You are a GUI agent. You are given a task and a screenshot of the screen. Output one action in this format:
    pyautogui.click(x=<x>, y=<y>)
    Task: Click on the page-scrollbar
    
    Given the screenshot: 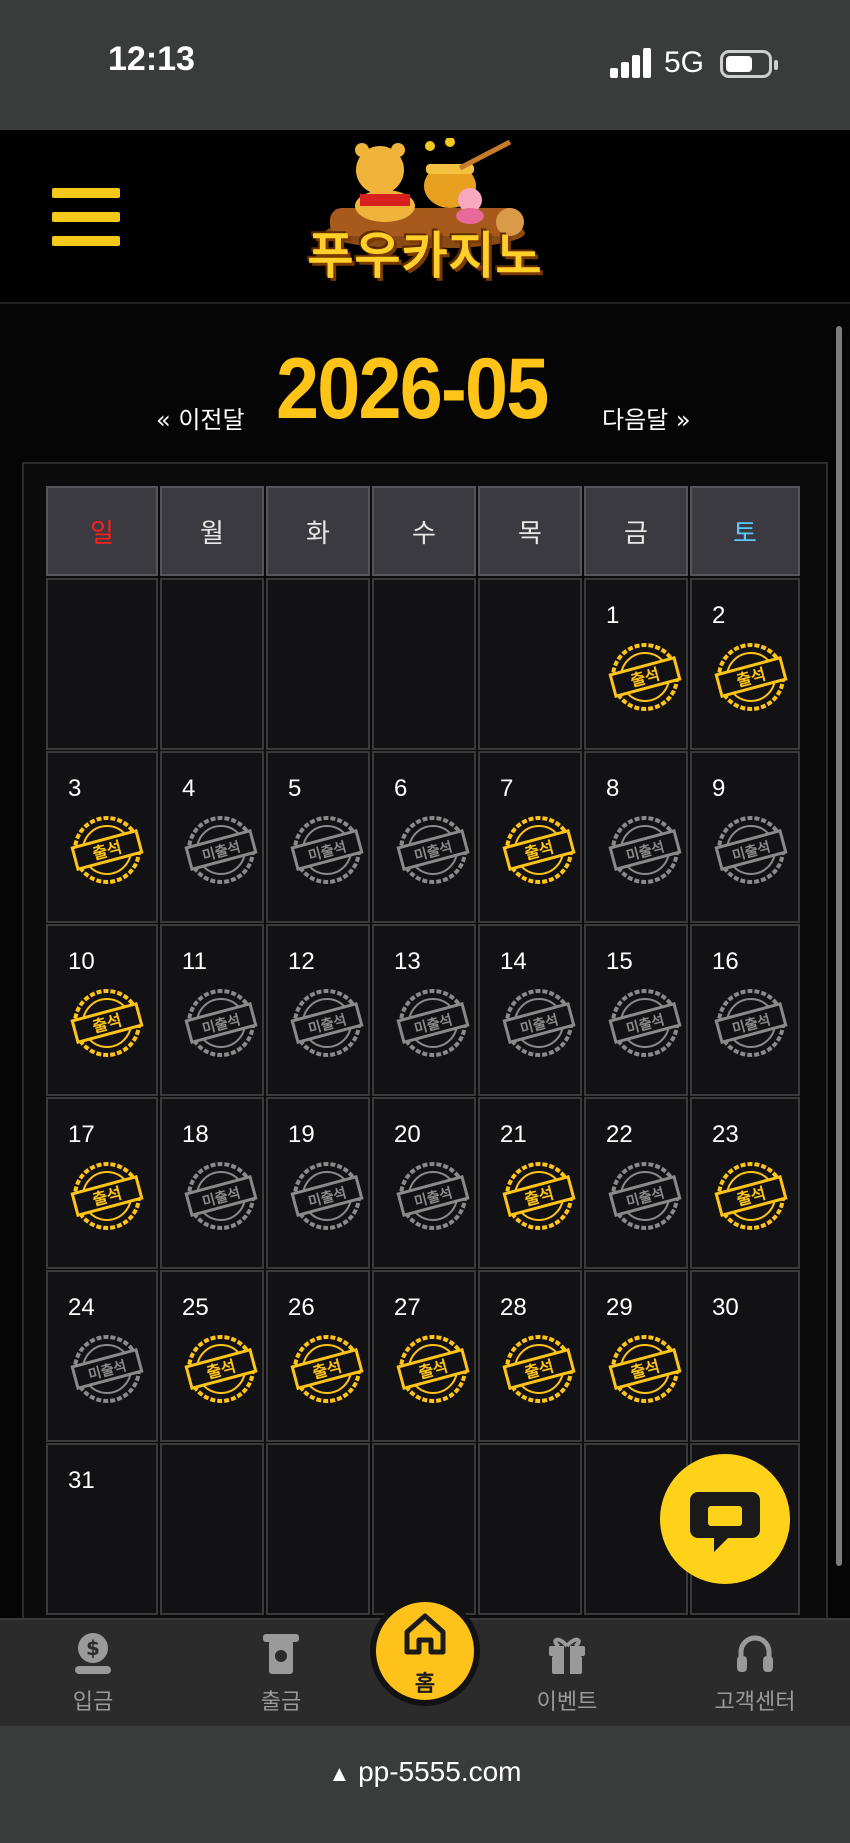 What is the action you would take?
    pyautogui.click(x=839, y=946)
    